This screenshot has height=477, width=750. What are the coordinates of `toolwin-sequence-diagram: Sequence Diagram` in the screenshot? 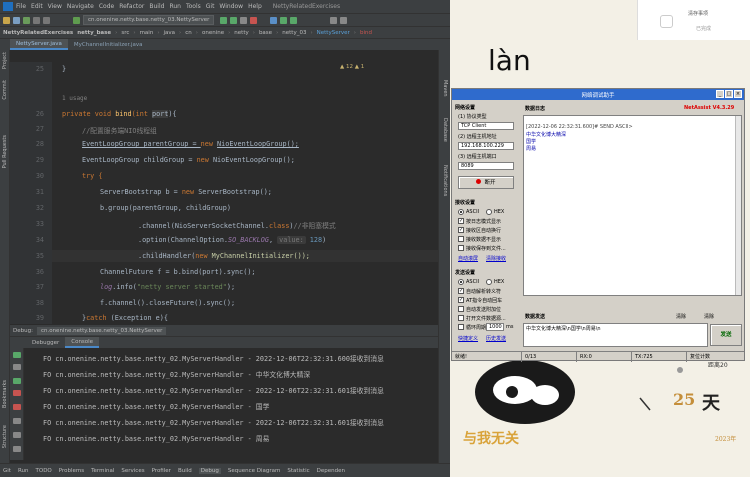 It's located at (254, 471).